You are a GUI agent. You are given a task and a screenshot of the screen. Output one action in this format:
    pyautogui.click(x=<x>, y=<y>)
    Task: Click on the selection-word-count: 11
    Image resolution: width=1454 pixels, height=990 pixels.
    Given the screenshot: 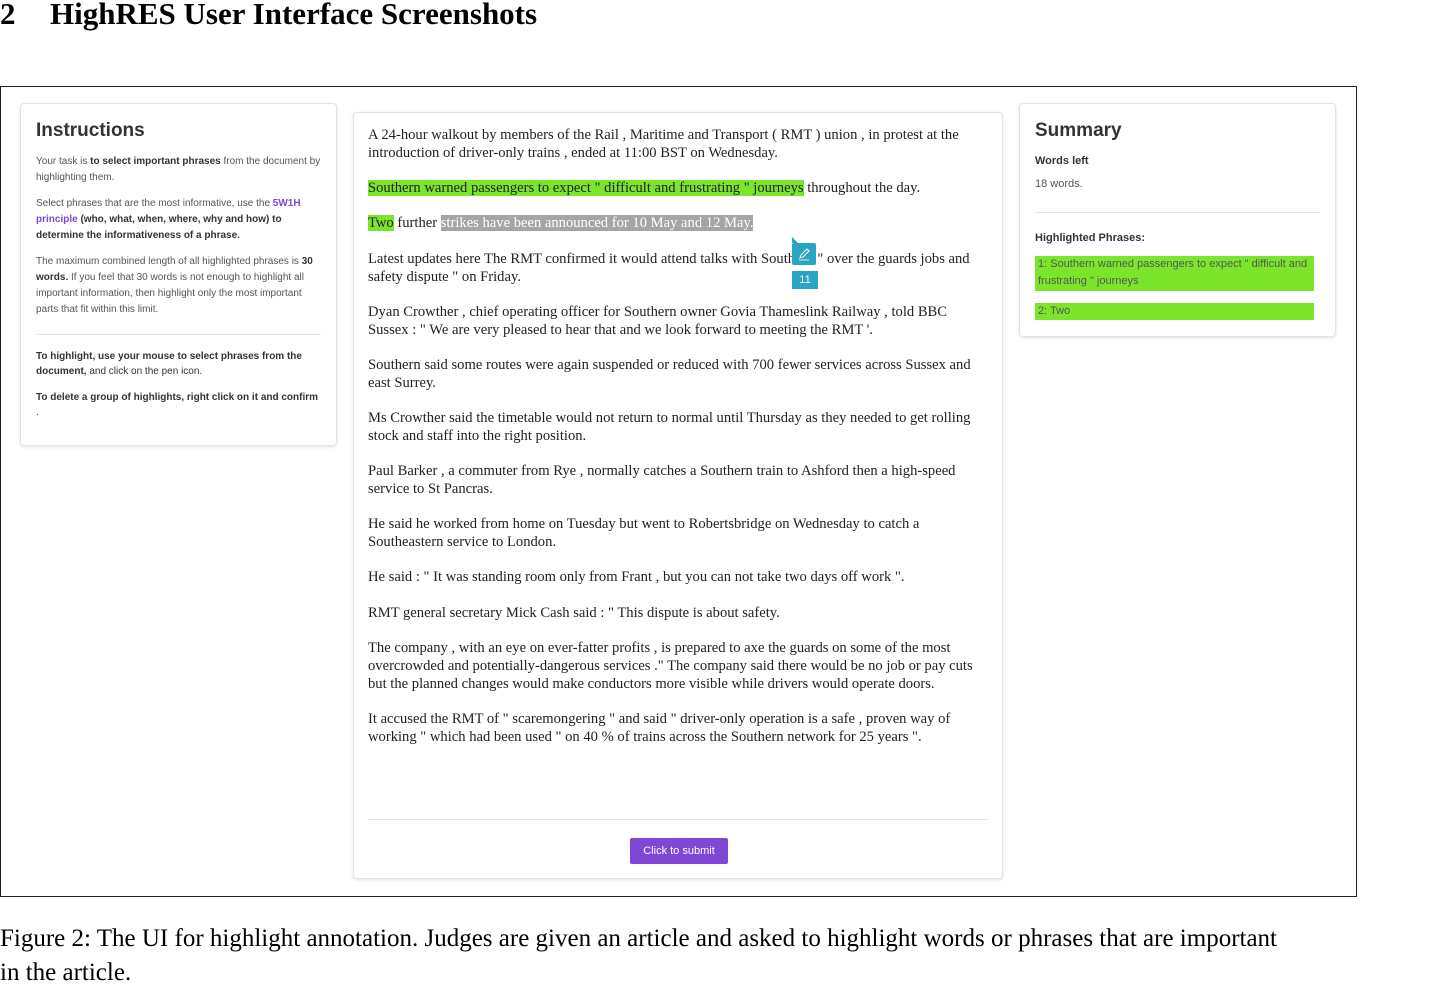 What is the action you would take?
    pyautogui.click(x=805, y=280)
    